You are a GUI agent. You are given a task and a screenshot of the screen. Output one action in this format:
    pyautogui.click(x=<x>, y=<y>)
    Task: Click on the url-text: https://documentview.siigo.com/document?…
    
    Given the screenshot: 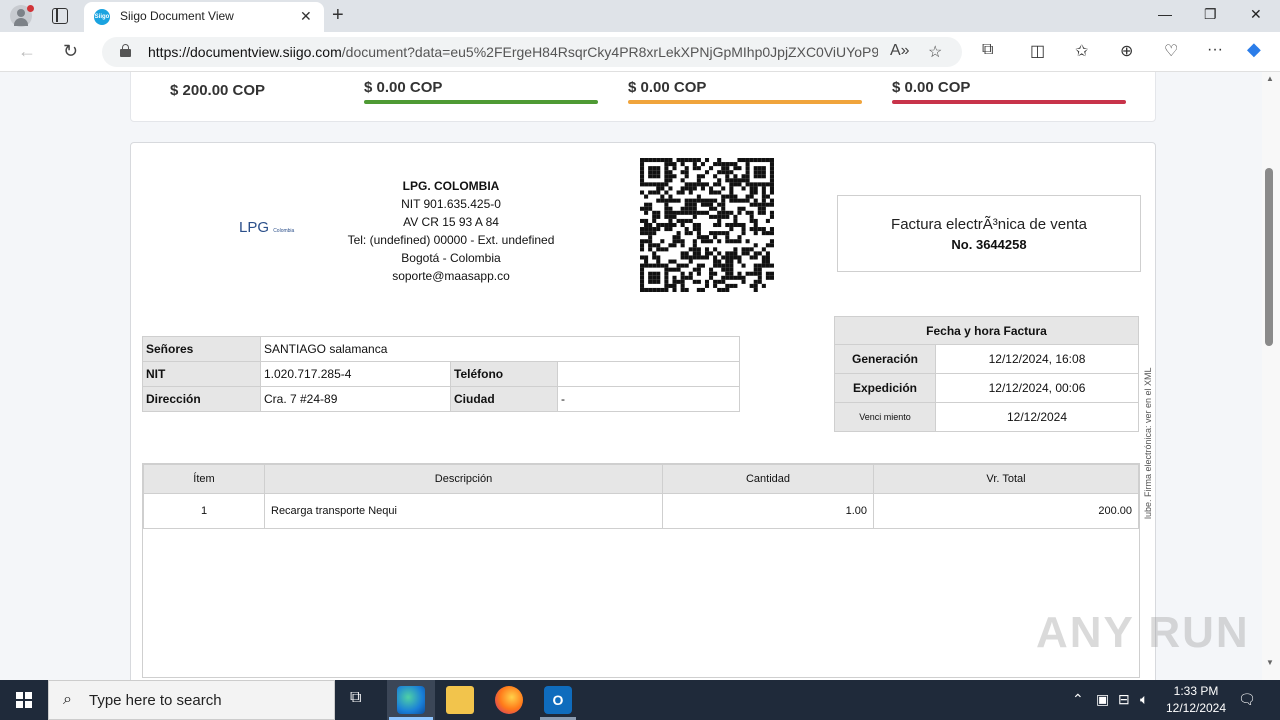 What is the action you would take?
    pyautogui.click(x=513, y=52)
    